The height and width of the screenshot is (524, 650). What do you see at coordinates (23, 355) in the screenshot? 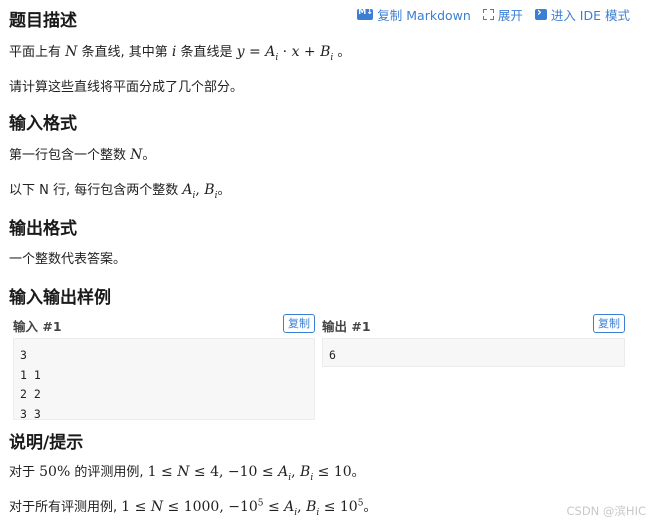
I see `sample-input-line: 3` at bounding box center [23, 355].